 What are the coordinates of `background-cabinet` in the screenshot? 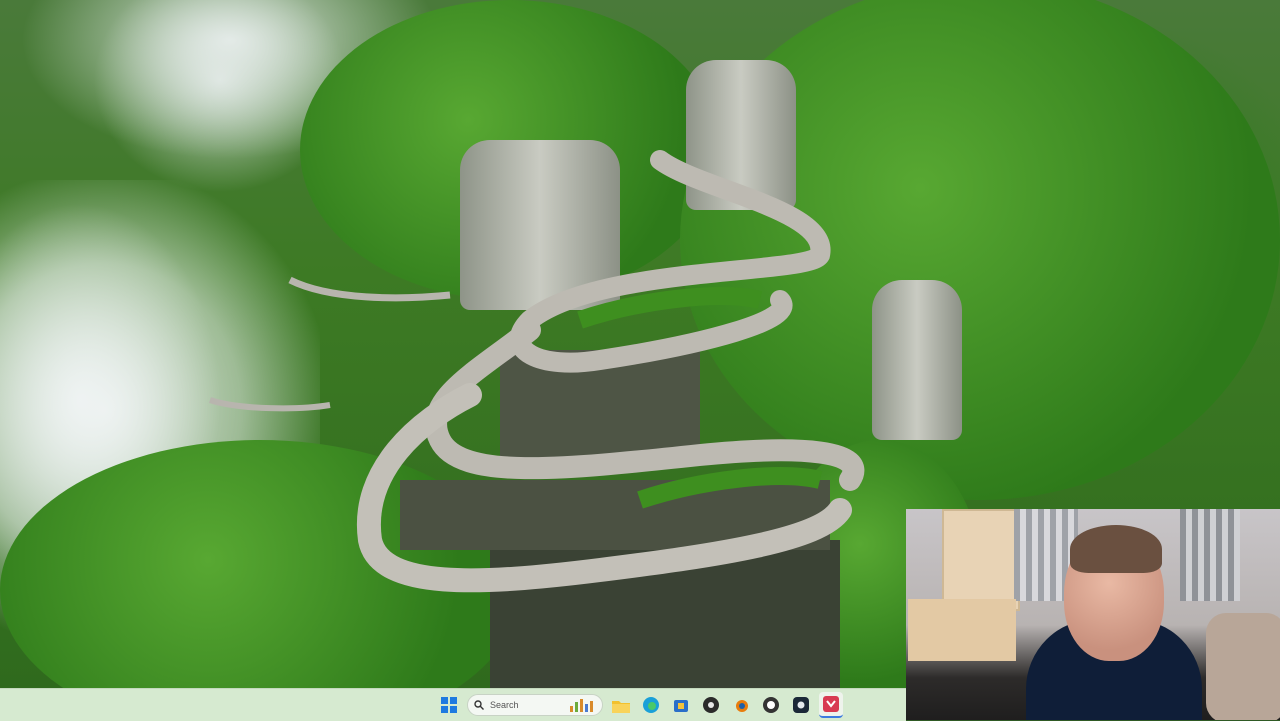 It's located at (962, 630).